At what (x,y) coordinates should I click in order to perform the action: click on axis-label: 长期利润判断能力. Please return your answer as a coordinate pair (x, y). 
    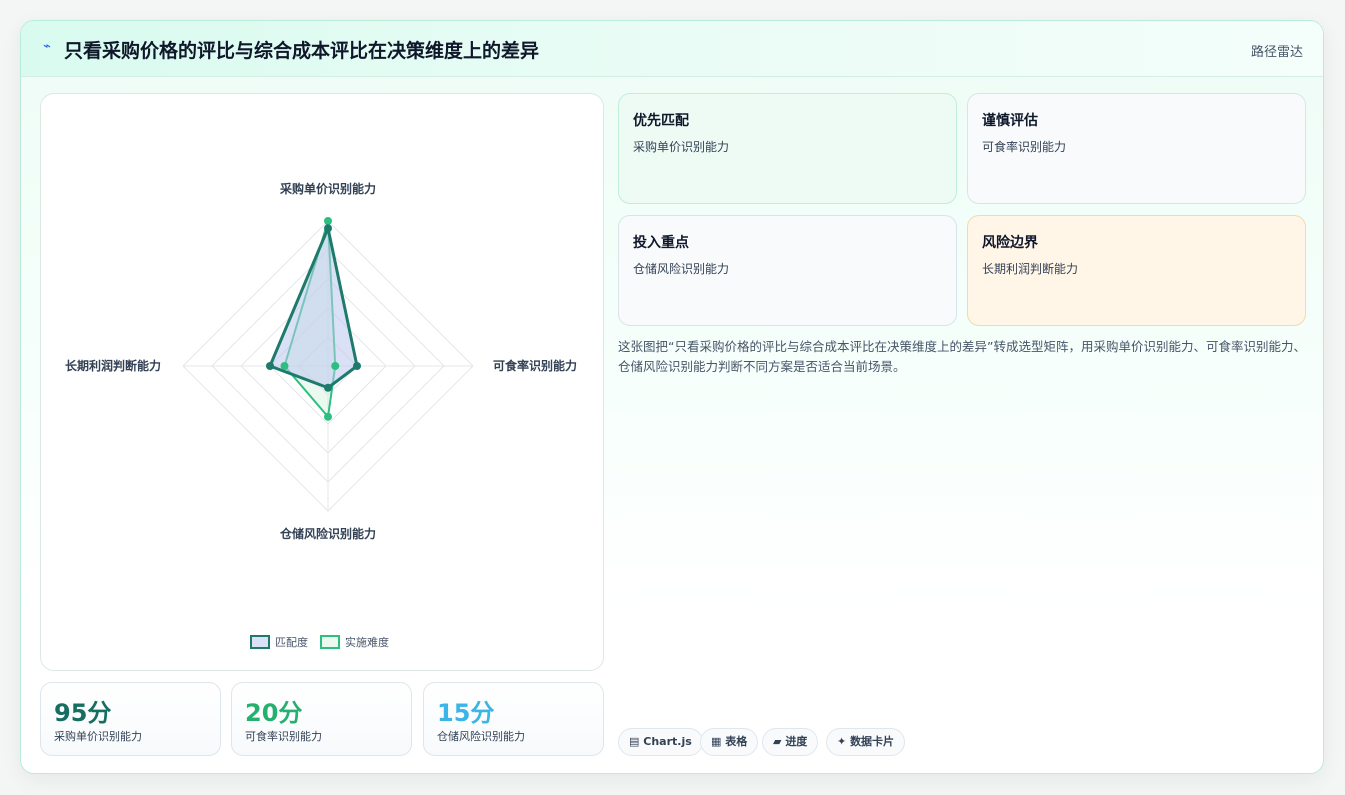
    Looking at the image, I should click on (113, 365).